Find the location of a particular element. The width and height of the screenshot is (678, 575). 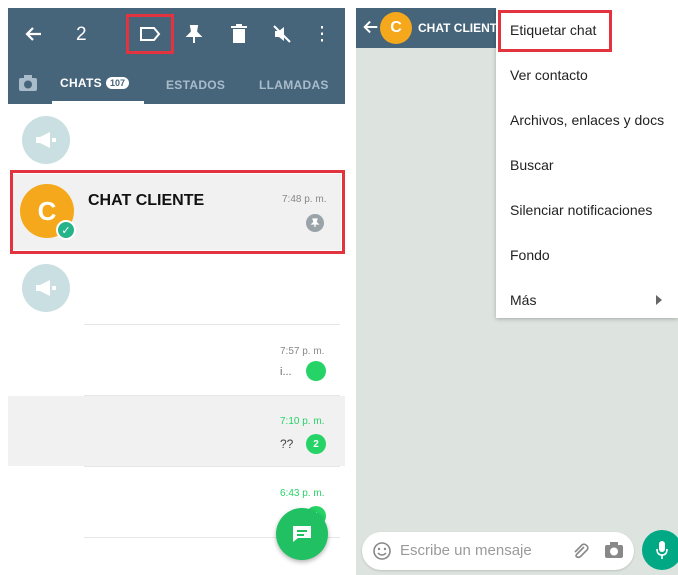

pinned-icon is located at coordinates (315, 223).